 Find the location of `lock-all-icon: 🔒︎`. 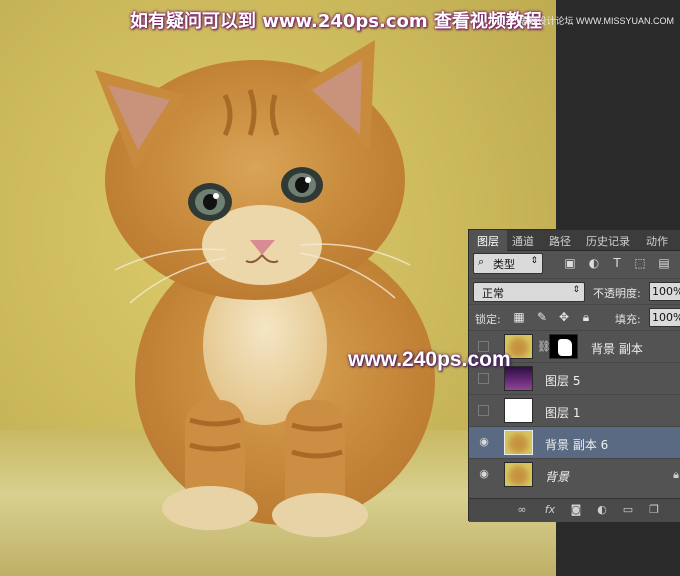

lock-all-icon: 🔒︎ is located at coordinates (586, 317).